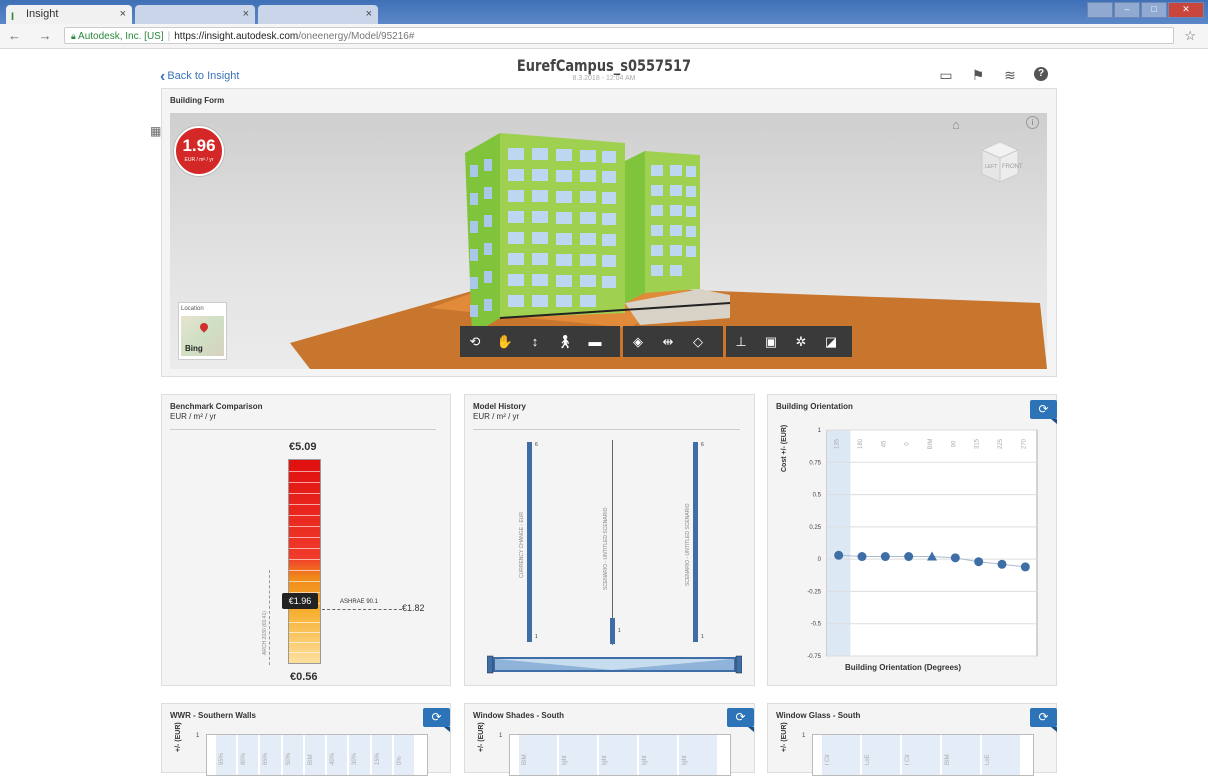 The width and height of the screenshot is (1208, 776). What do you see at coordinates (1043, 412) in the screenshot?
I see `orientation-scenario-icon: ⟳` at bounding box center [1043, 412].